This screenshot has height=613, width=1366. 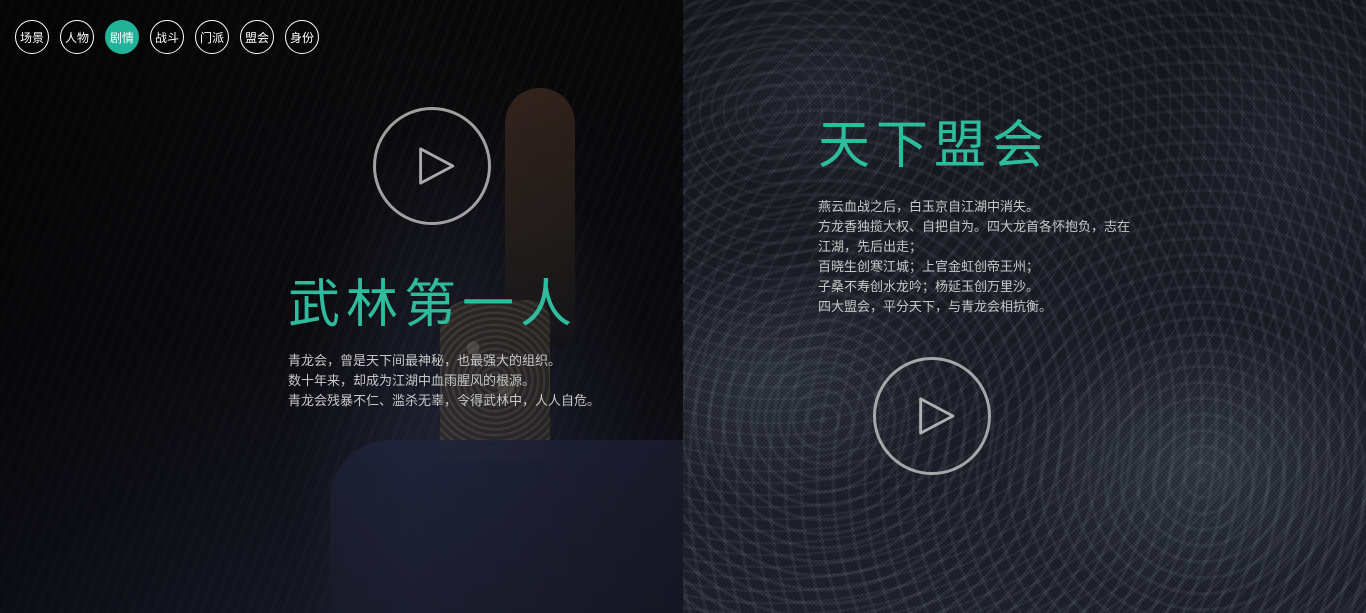 What do you see at coordinates (929, 267) in the screenshot?
I see `story-line: 百晓生创寒江城；上官金虹创帝王州；` at bounding box center [929, 267].